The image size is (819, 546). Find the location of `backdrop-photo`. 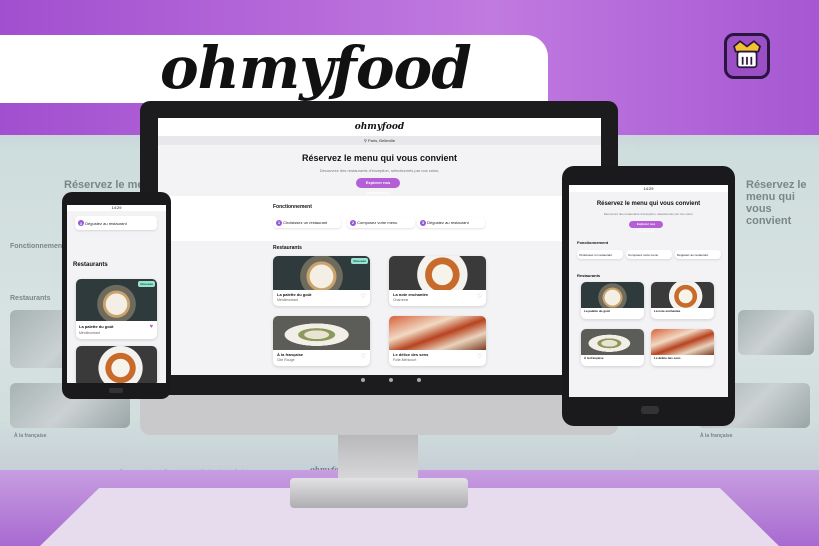

backdrop-photo is located at coordinates (776, 332).